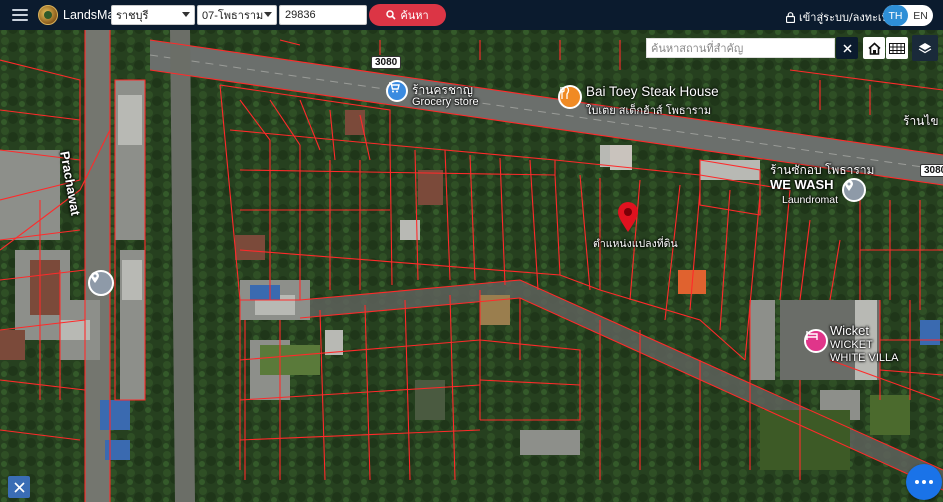  I want to click on lock-icon, so click(790, 17).